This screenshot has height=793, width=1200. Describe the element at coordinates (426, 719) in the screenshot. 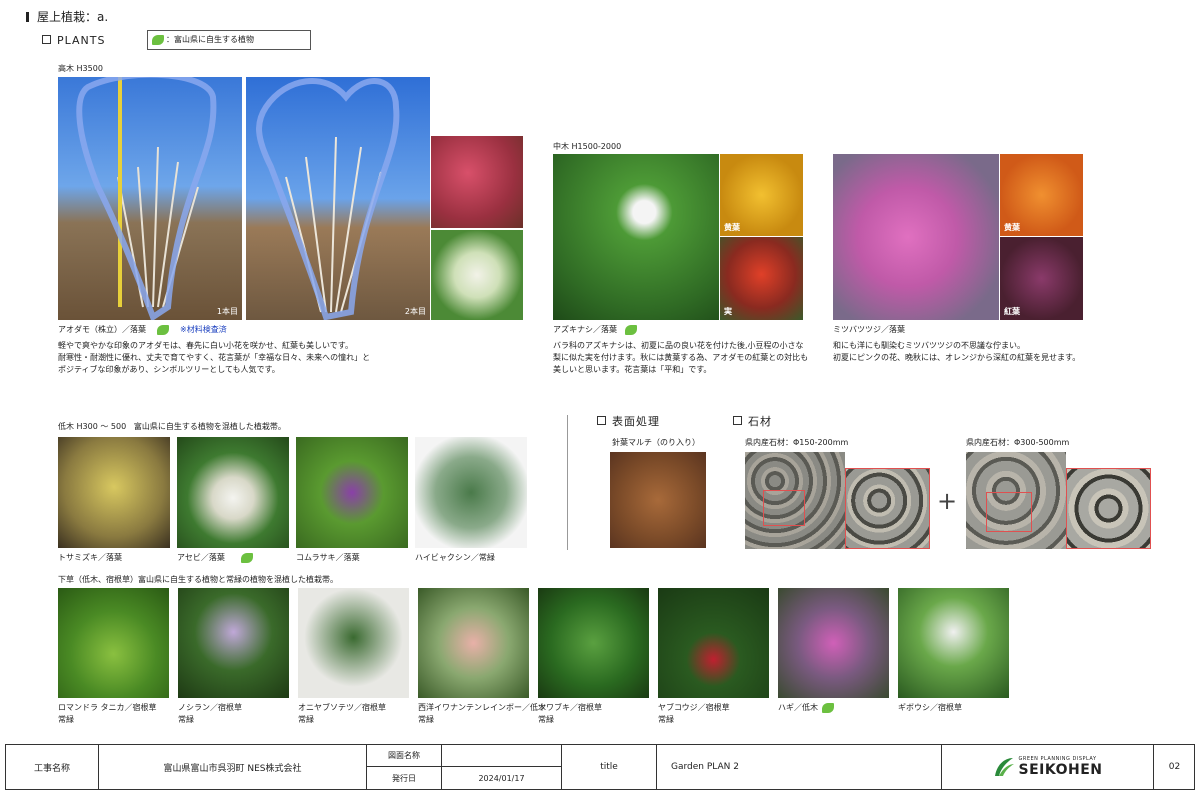

I see `ground-item-4-sub: 常緑` at that location.